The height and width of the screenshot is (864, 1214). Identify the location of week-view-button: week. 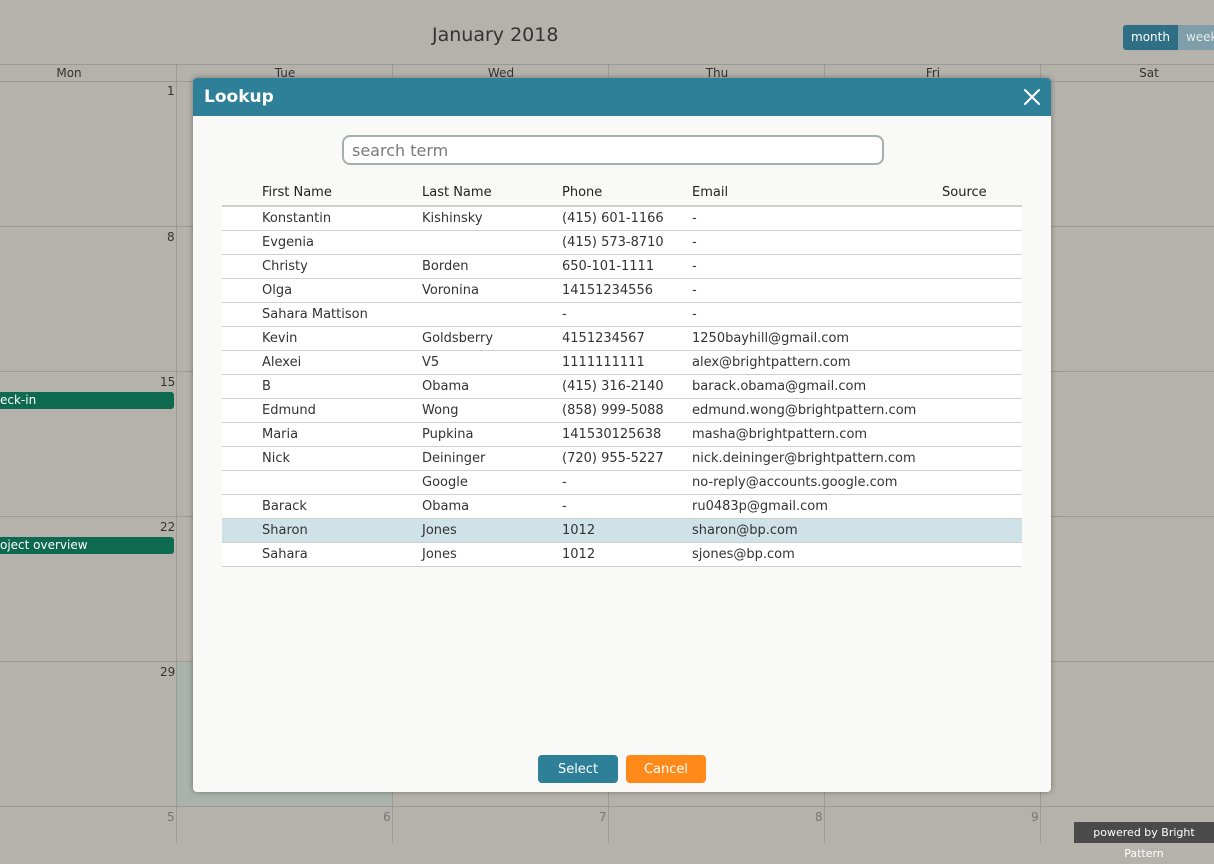
(1195, 37).